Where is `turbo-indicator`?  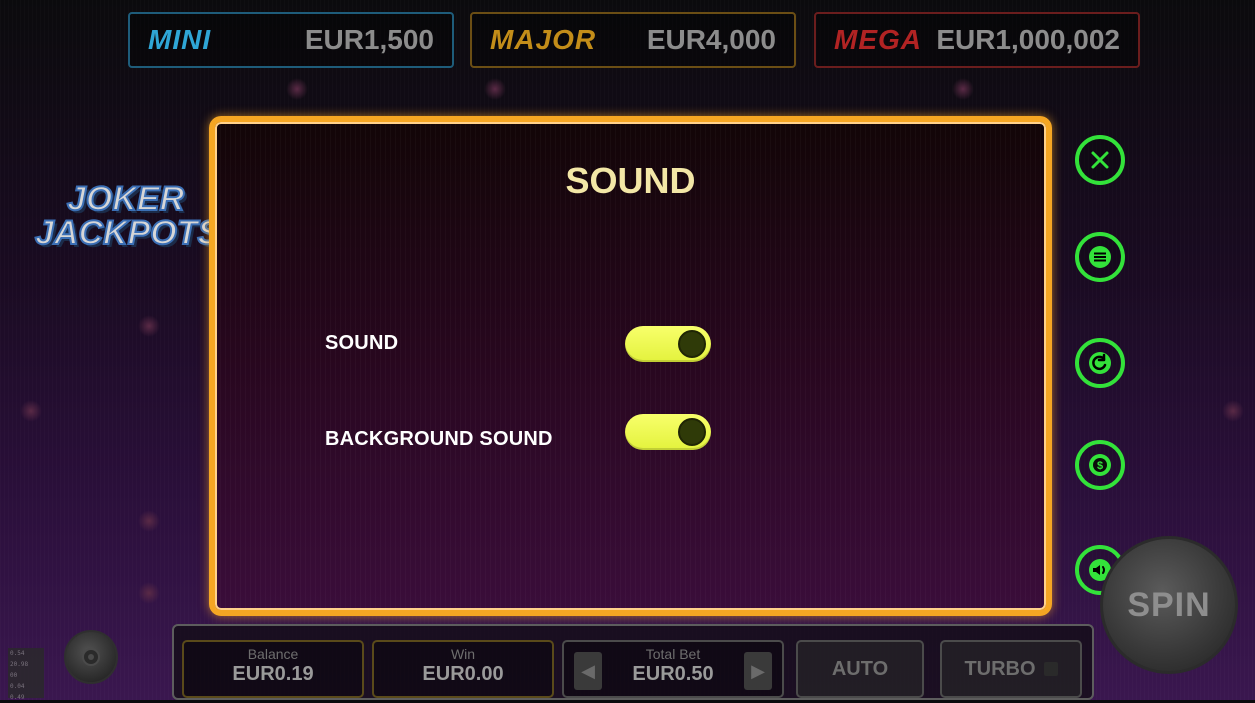
turbo-indicator is located at coordinates (1050, 669).